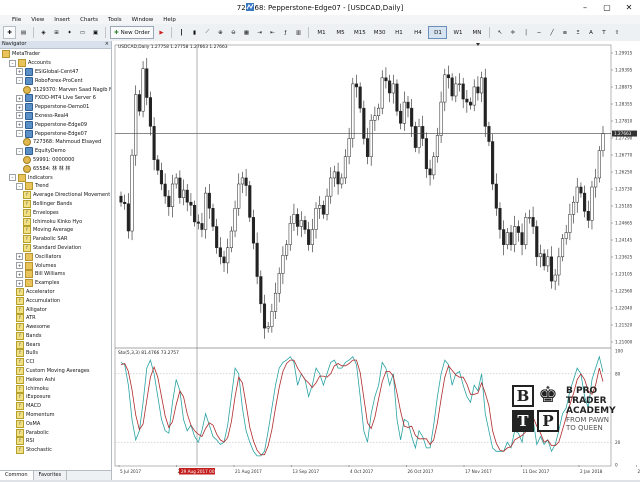  What do you see at coordinates (62, 20) in the screenshot?
I see `menu-insert: Insert` at bounding box center [62, 20].